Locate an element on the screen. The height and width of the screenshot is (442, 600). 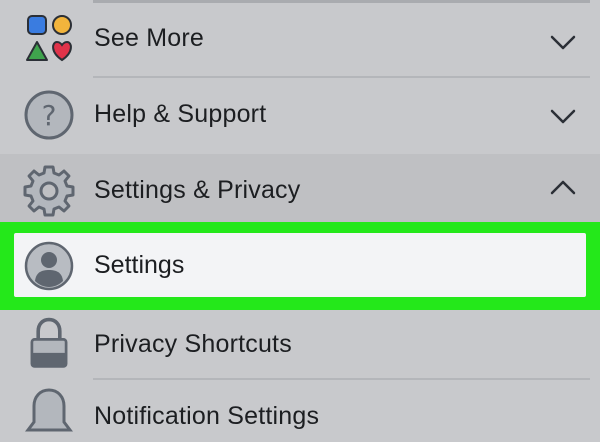
lock-icon is located at coordinates (49, 342).